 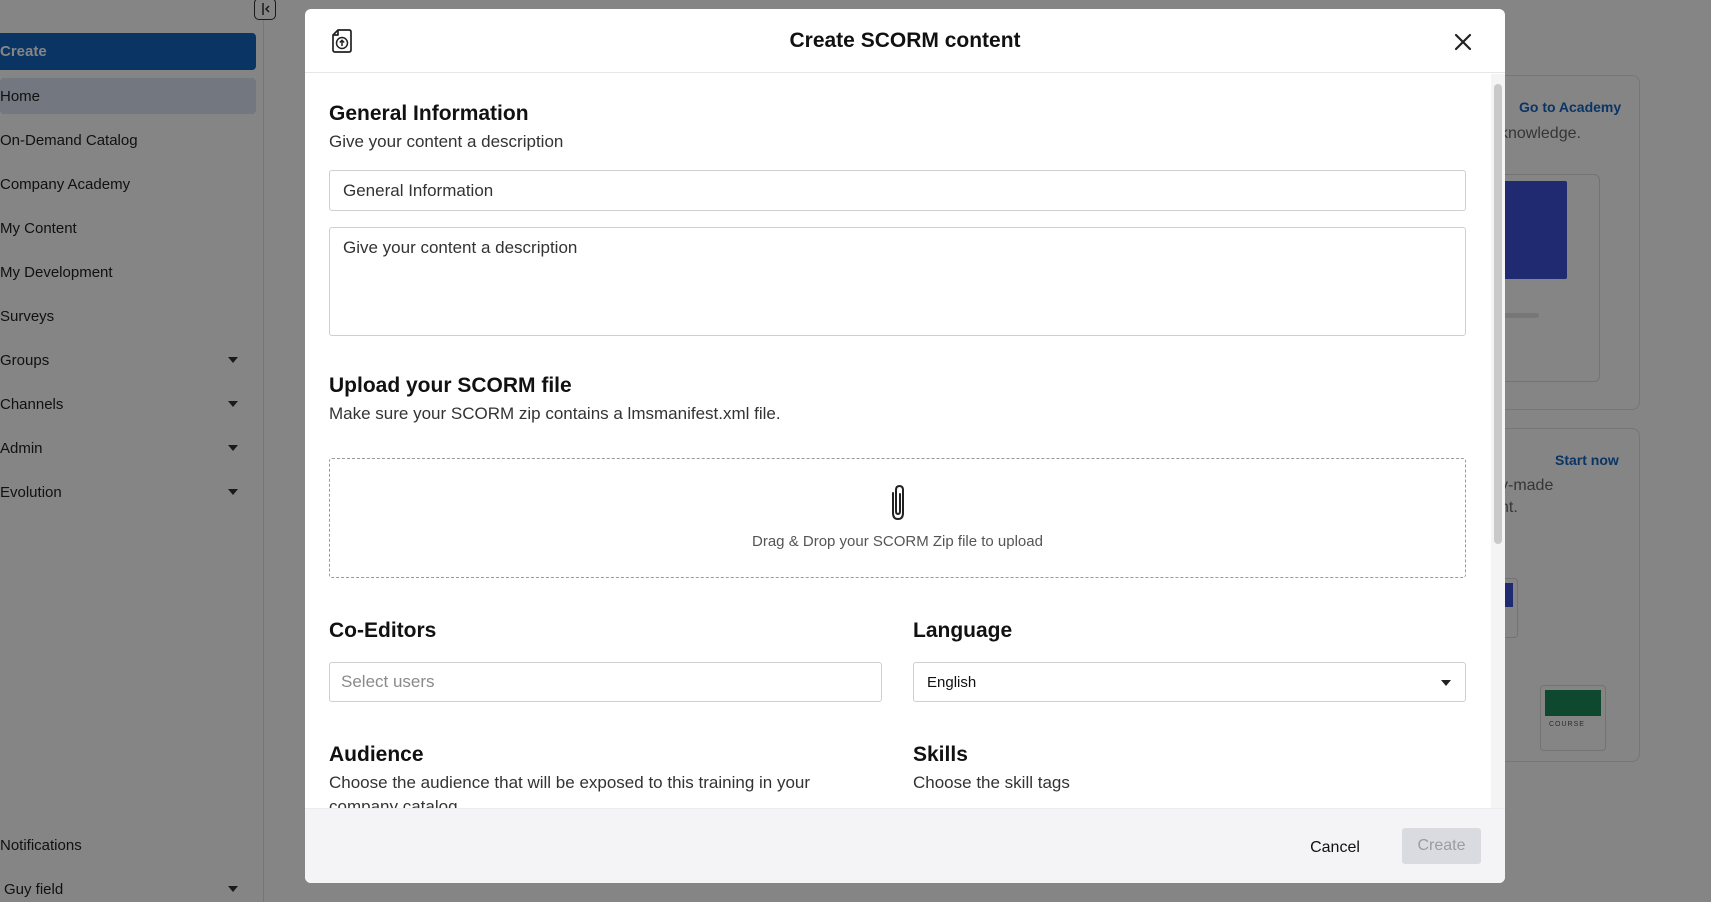 What do you see at coordinates (897, 281) in the screenshot?
I see `content-description-textarea: Give your content a description` at bounding box center [897, 281].